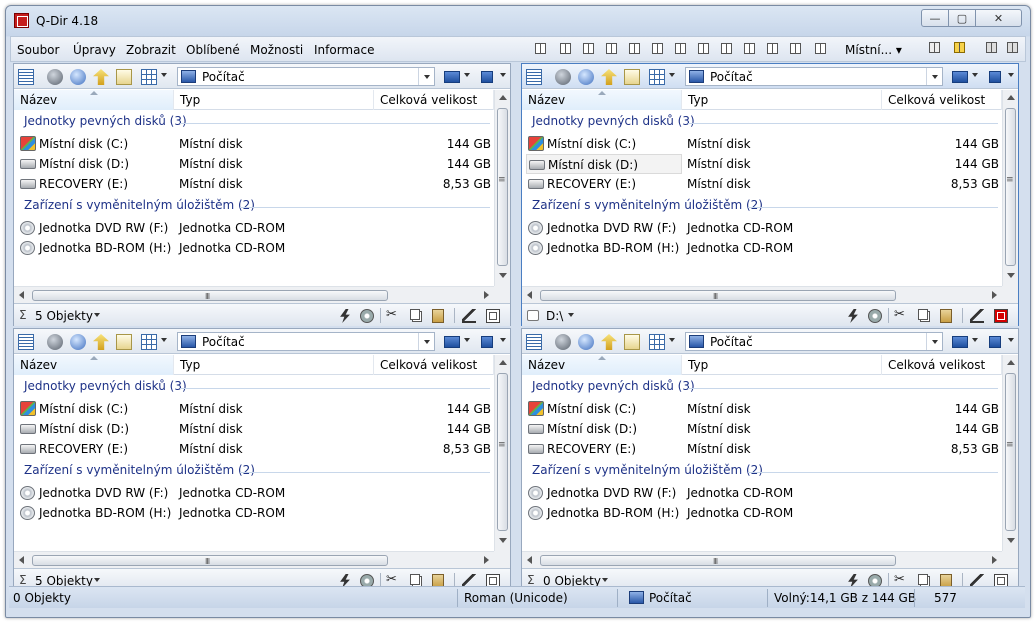 The width and height of the screenshot is (1036, 625). Describe the element at coordinates (995, 77) in the screenshot. I see `network-icon` at that location.